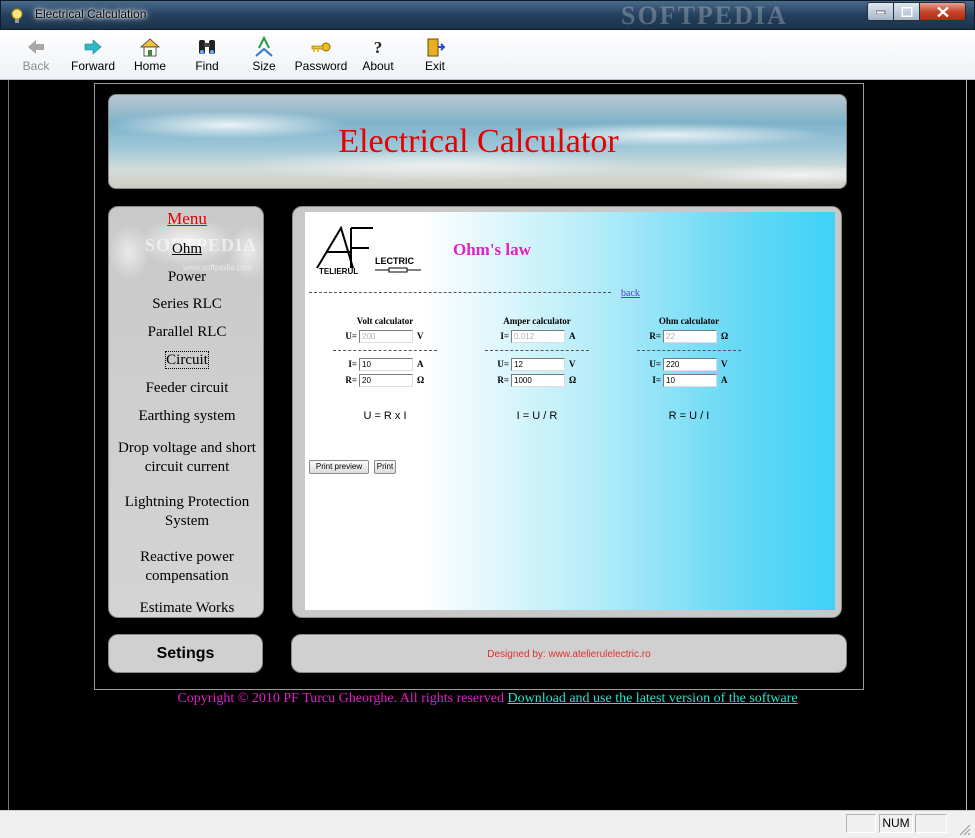 This screenshot has height=838, width=975. Describe the element at coordinates (896, 823) in the screenshot. I see `num-lock-indicator: NUM` at that location.